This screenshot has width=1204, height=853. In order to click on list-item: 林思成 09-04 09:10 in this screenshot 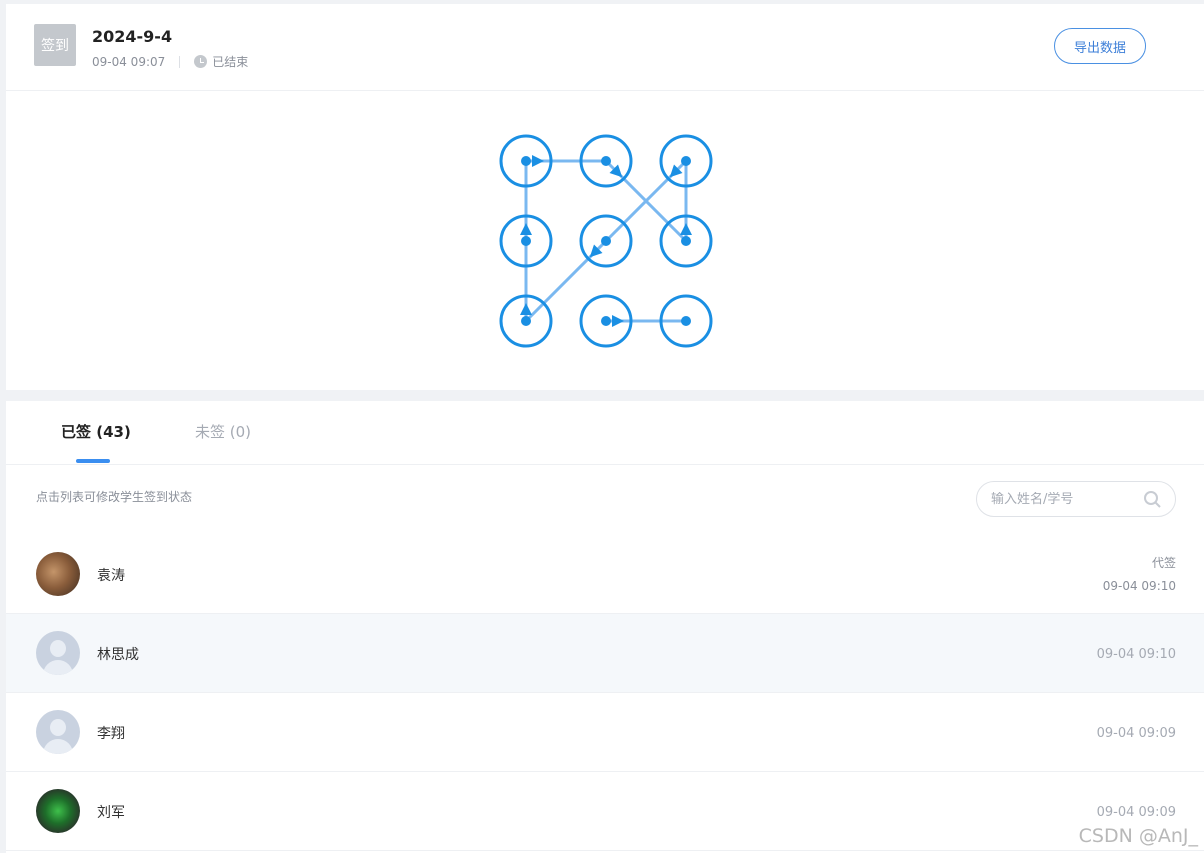, I will do `click(605, 653)`.